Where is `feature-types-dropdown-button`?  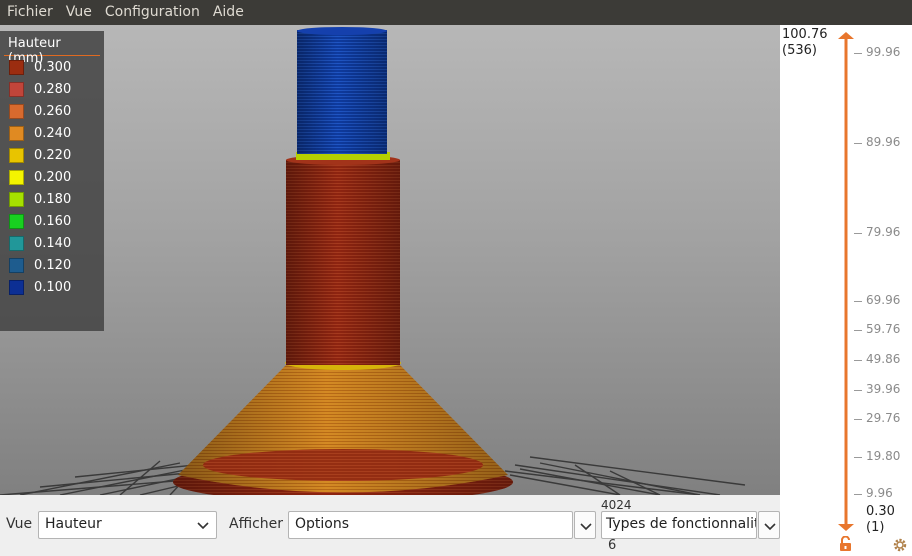
feature-types-dropdown-button is located at coordinates (769, 525).